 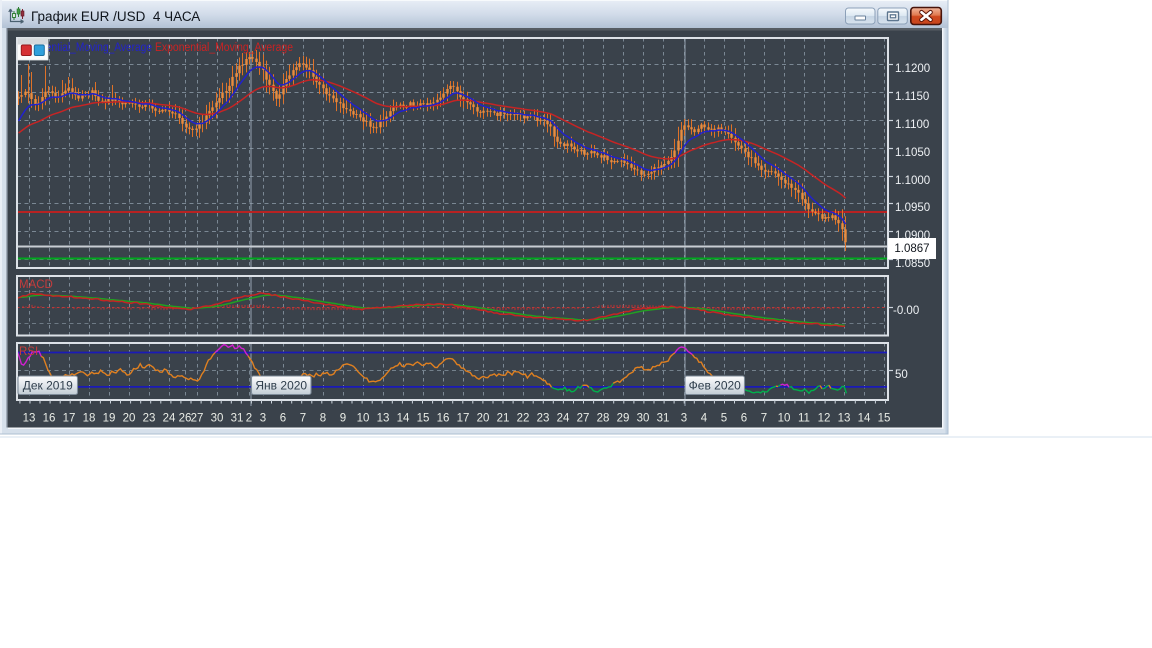 What do you see at coordinates (912, 181) in the screenshot?
I see `svg-text: 1.1000` at bounding box center [912, 181].